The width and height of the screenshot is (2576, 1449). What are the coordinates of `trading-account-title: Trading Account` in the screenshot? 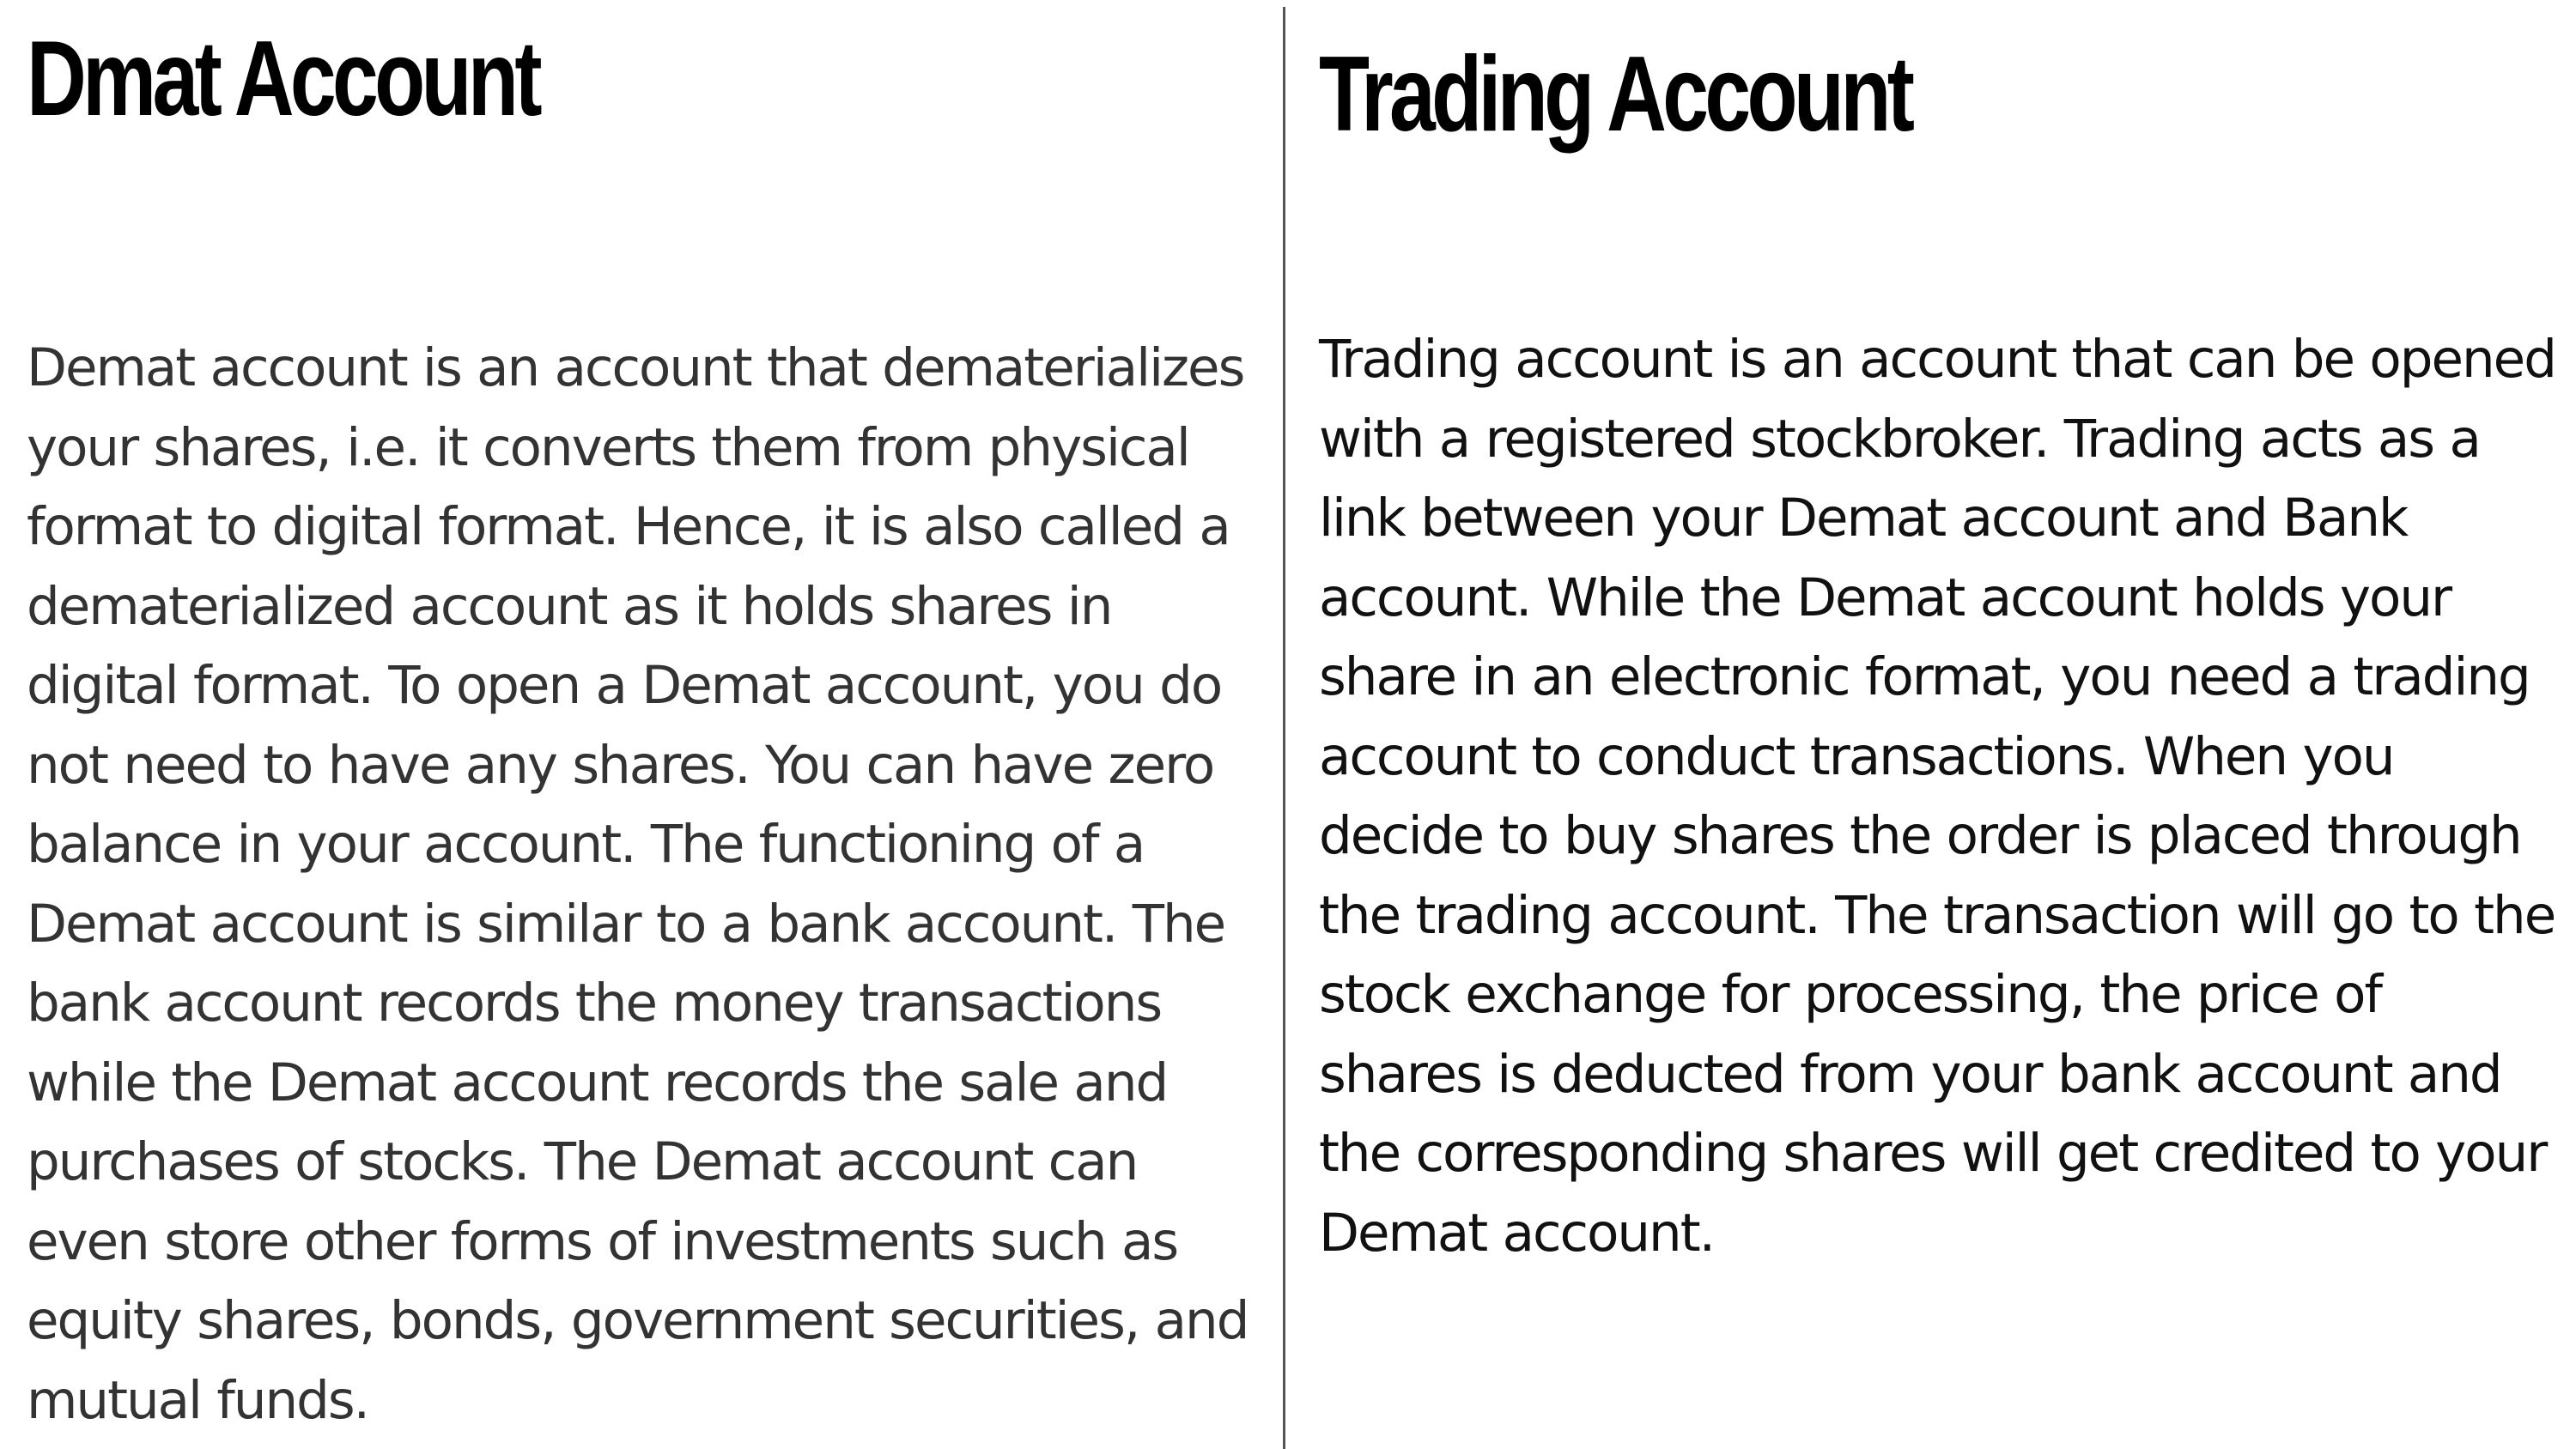 It's located at (1617, 94).